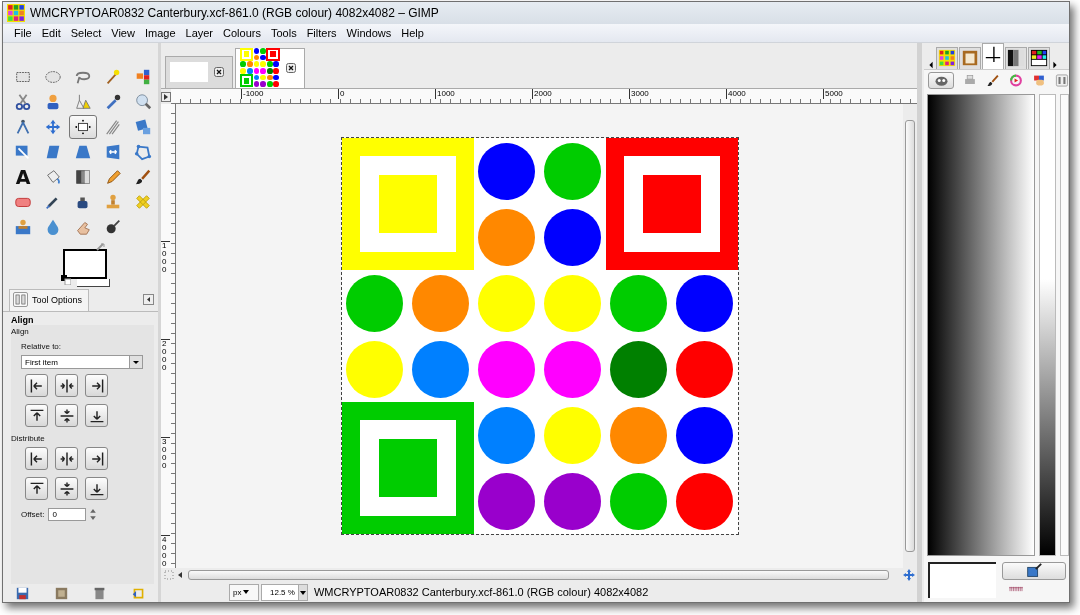  I want to click on menu-item: File, so click(23, 33).